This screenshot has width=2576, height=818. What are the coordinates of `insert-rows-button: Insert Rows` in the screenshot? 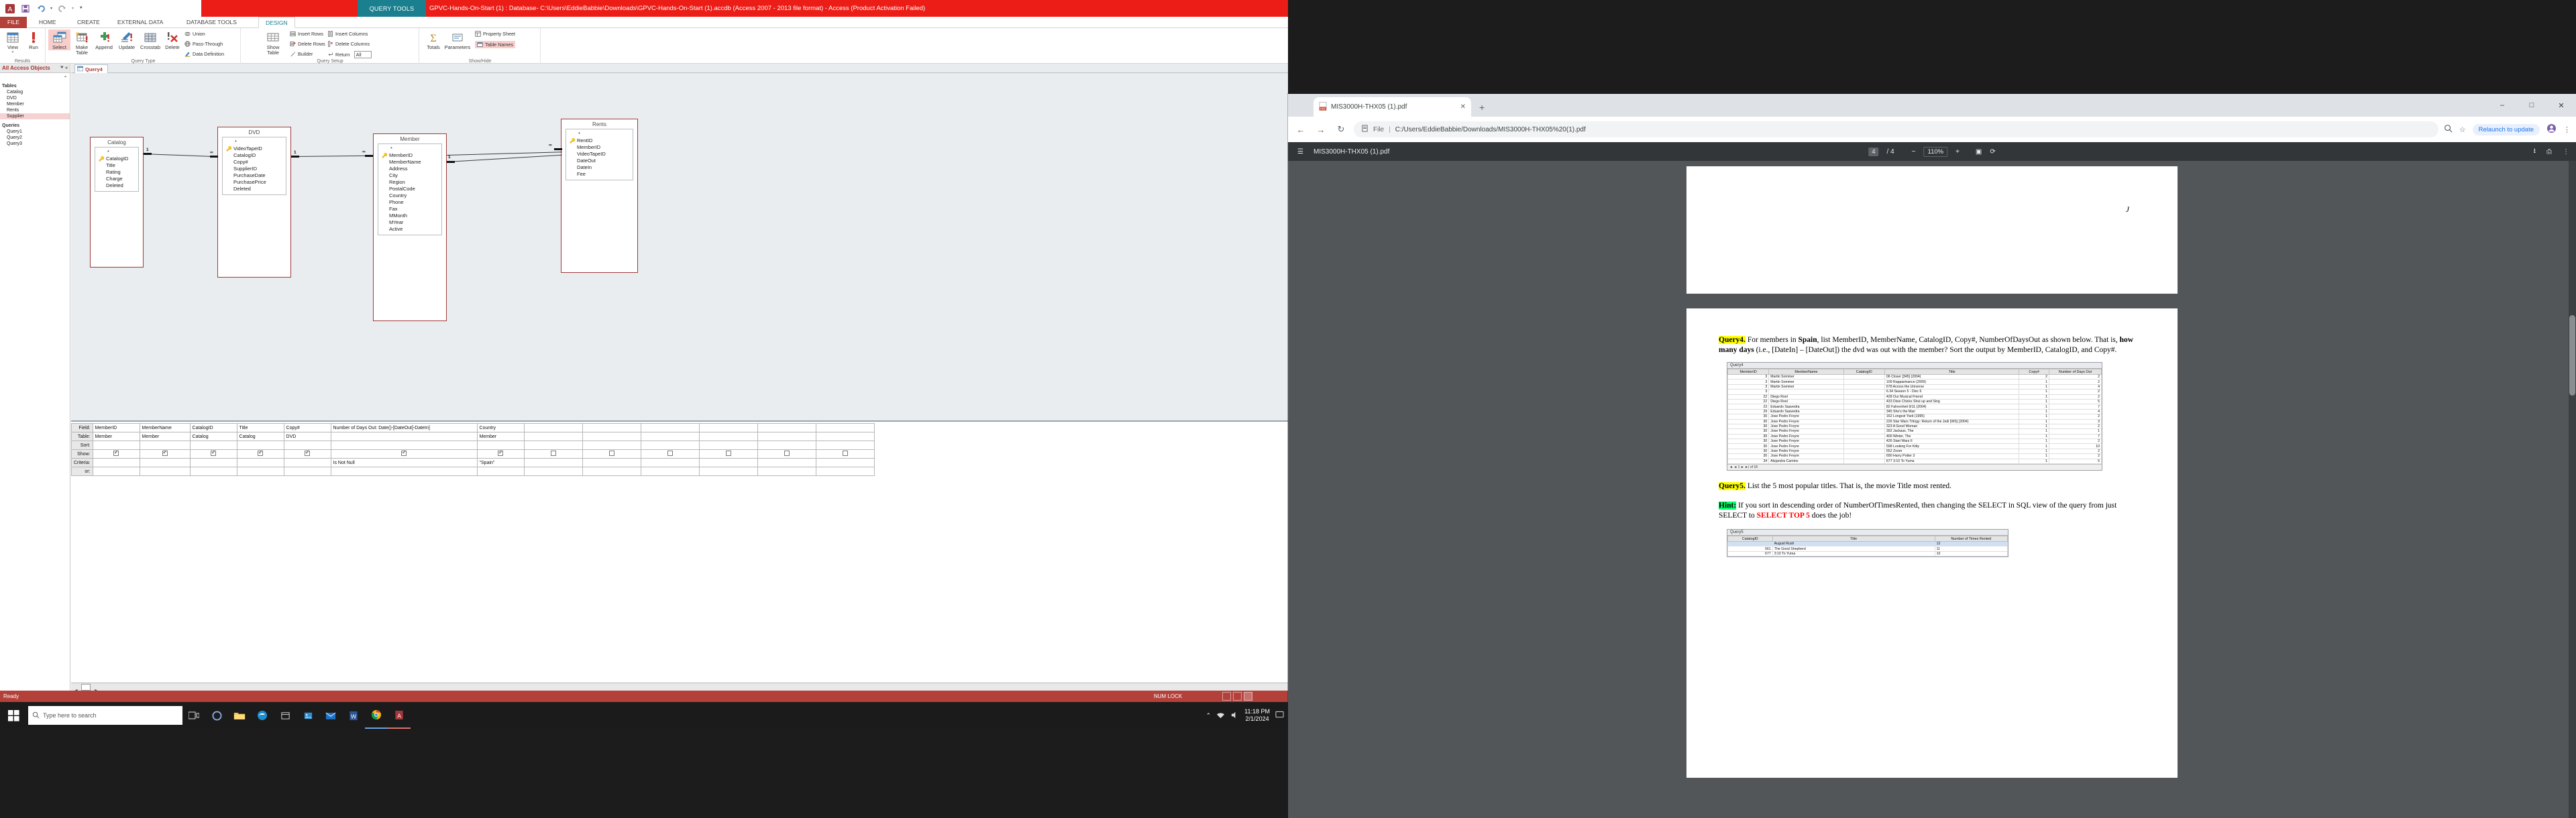 It's located at (306, 34).